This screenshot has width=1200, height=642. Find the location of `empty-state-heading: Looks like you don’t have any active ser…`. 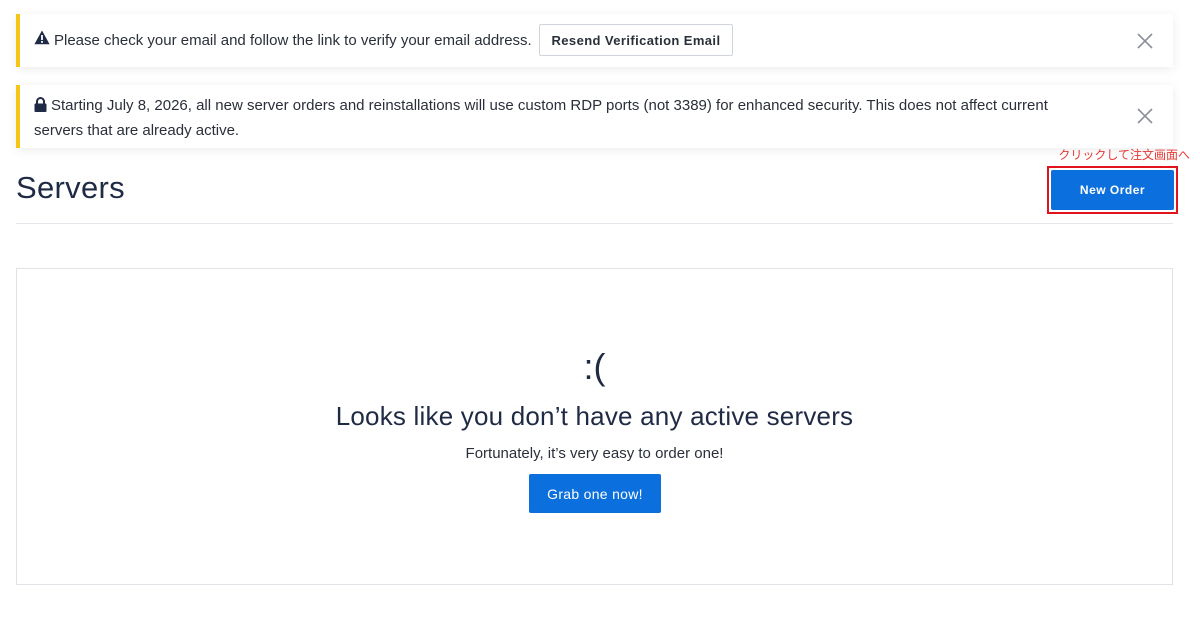

empty-state-heading: Looks like you don’t have any active ser… is located at coordinates (594, 416).